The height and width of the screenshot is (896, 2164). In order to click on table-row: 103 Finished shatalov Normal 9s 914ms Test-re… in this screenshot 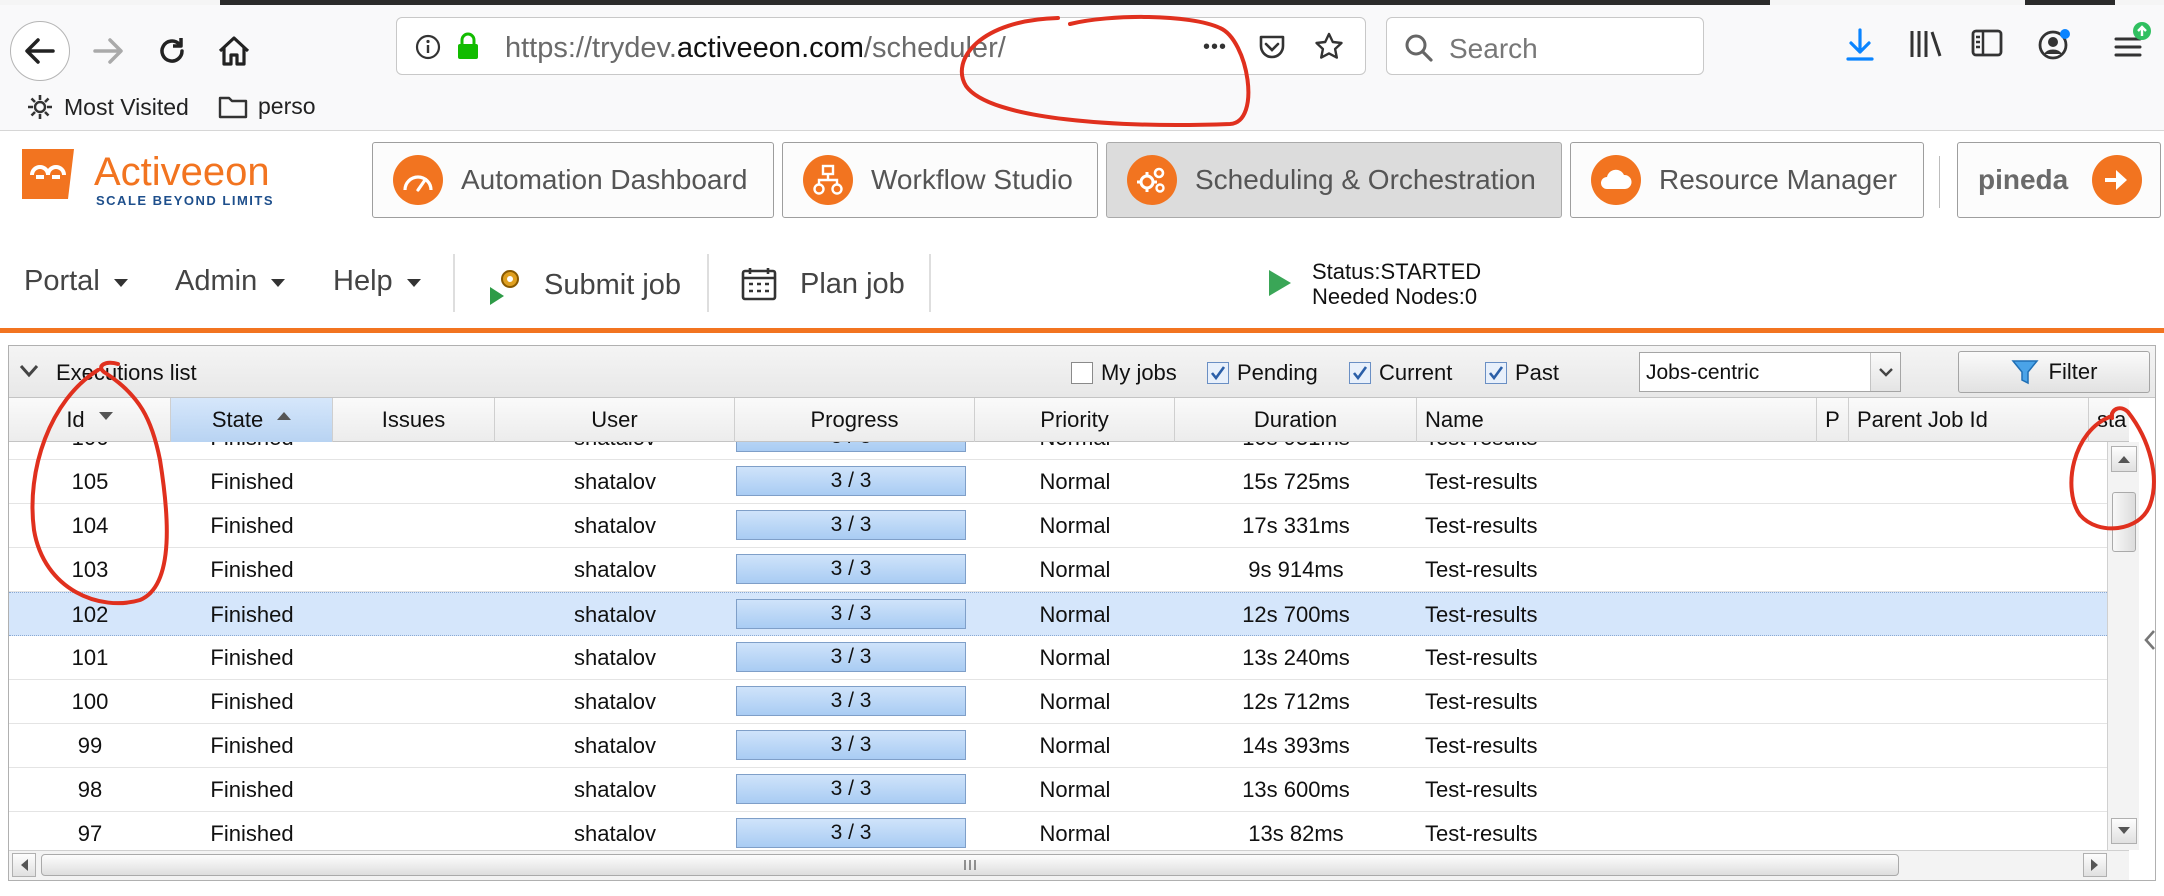, I will do `click(1058, 570)`.